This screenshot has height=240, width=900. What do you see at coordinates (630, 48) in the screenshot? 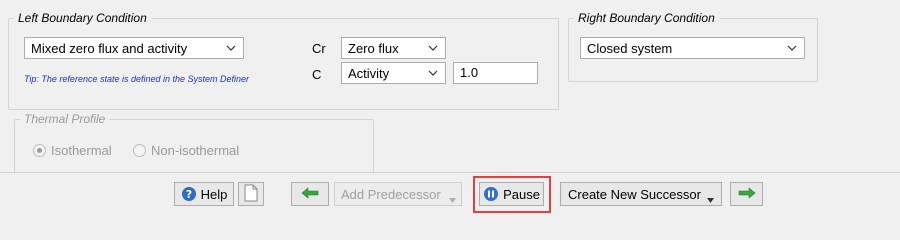
I see `right-boundary-type-value: Closed system` at bounding box center [630, 48].